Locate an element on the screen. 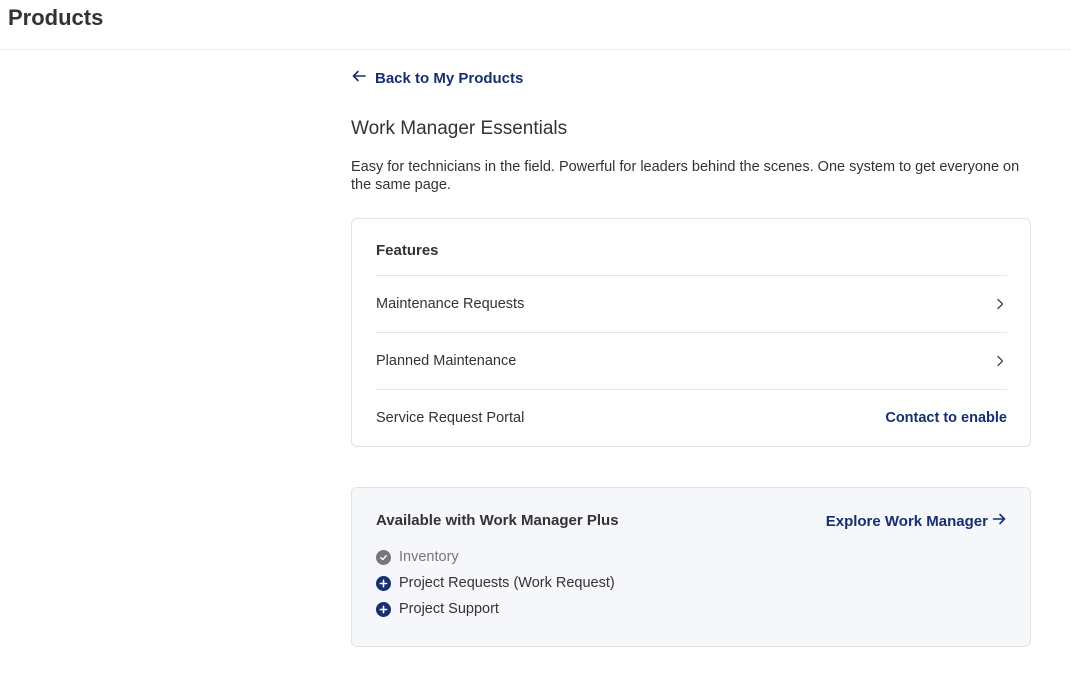  feature-label: Planned Maintenance is located at coordinates (446, 361).